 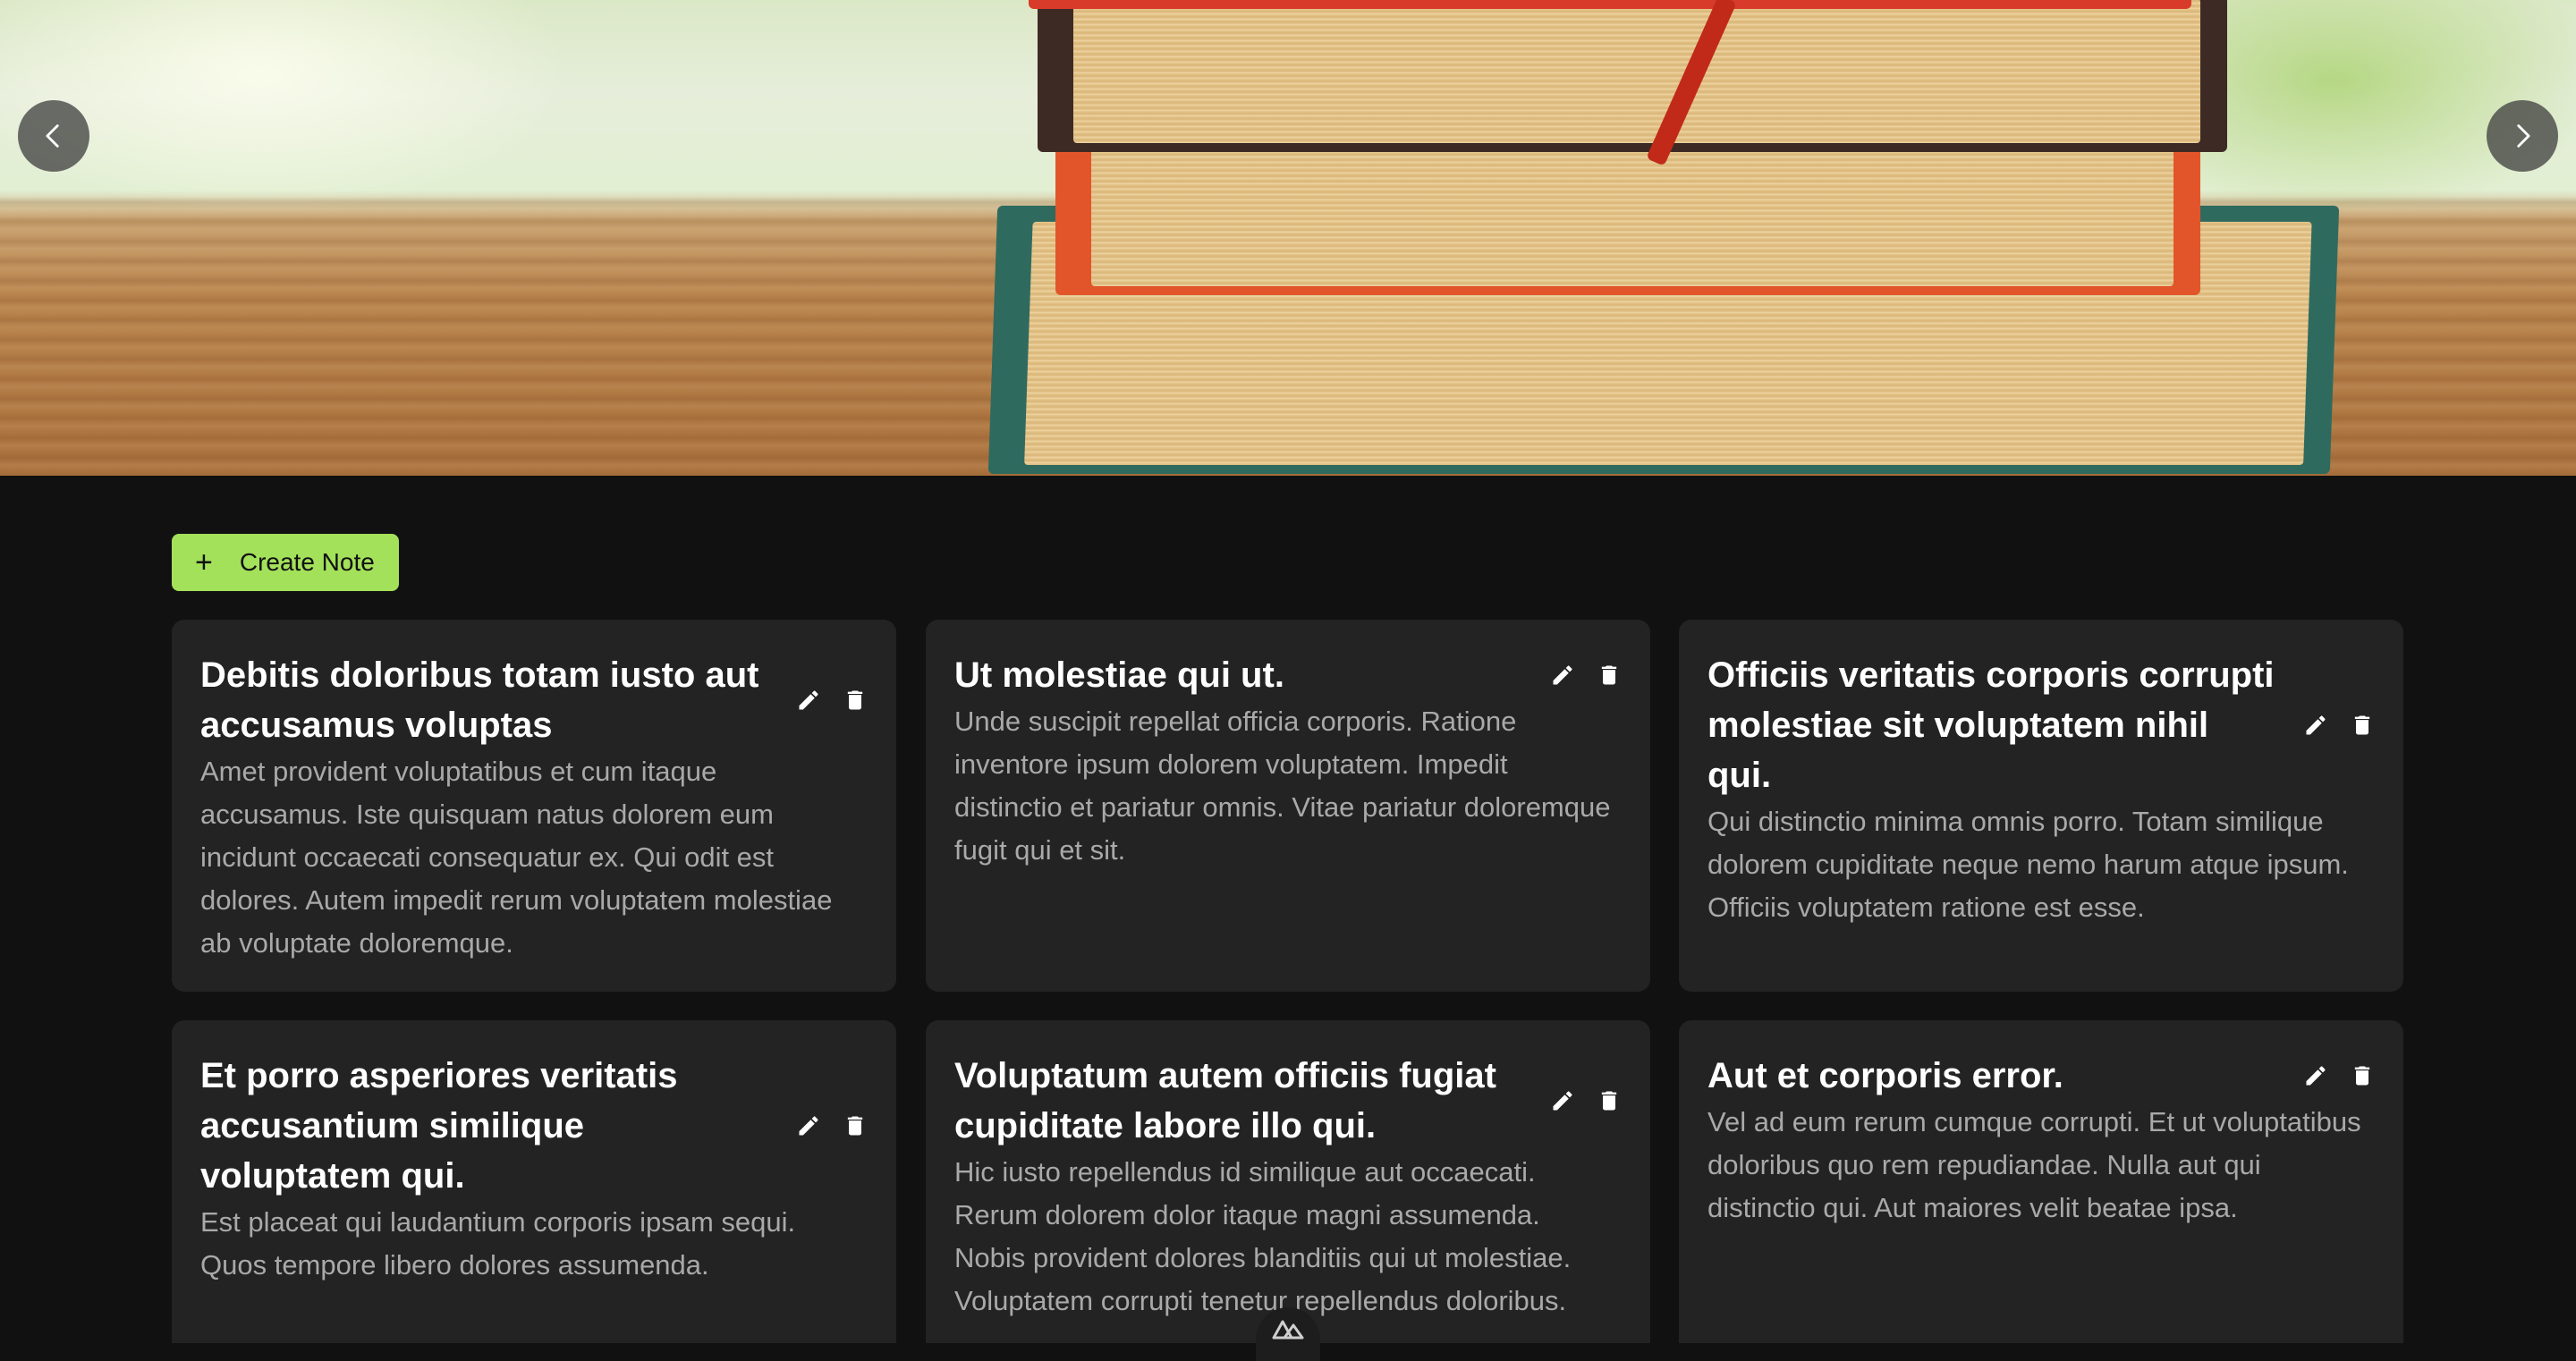 I want to click on carousel-next-button, so click(x=2522, y=136).